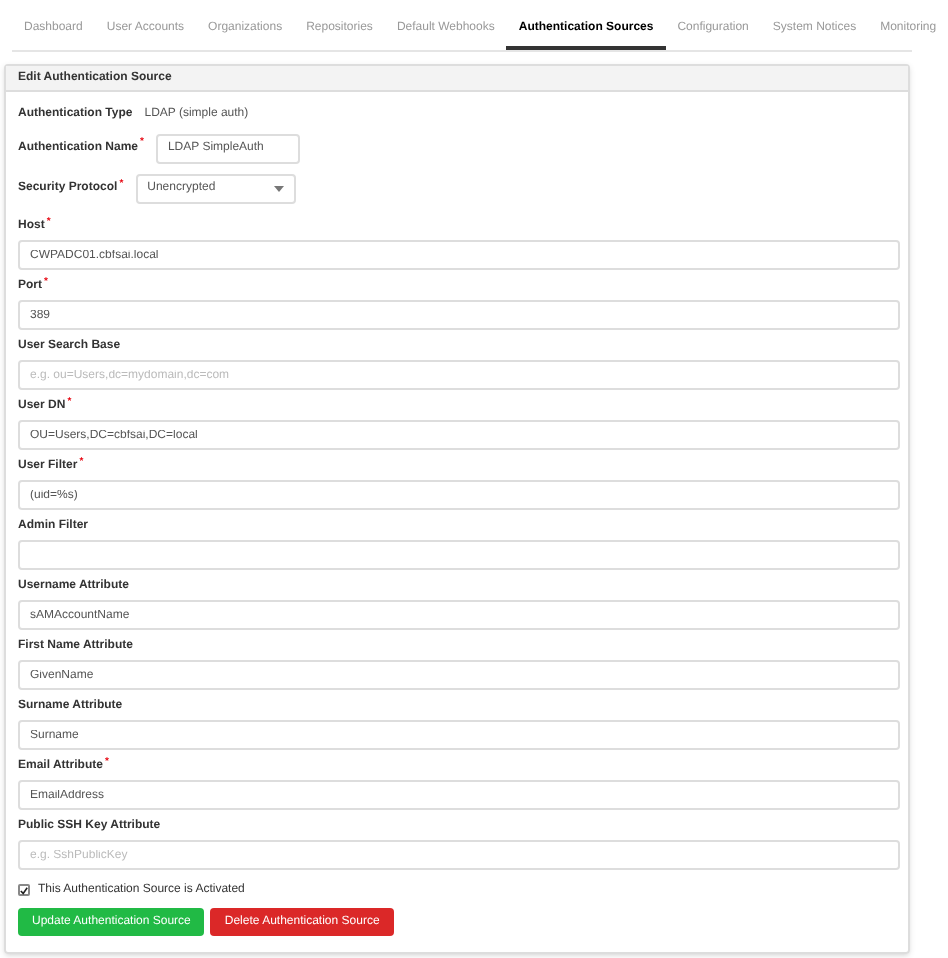 The width and height of the screenshot is (948, 958). Describe the element at coordinates (278, 189) in the screenshot. I see `caret-icon` at that location.